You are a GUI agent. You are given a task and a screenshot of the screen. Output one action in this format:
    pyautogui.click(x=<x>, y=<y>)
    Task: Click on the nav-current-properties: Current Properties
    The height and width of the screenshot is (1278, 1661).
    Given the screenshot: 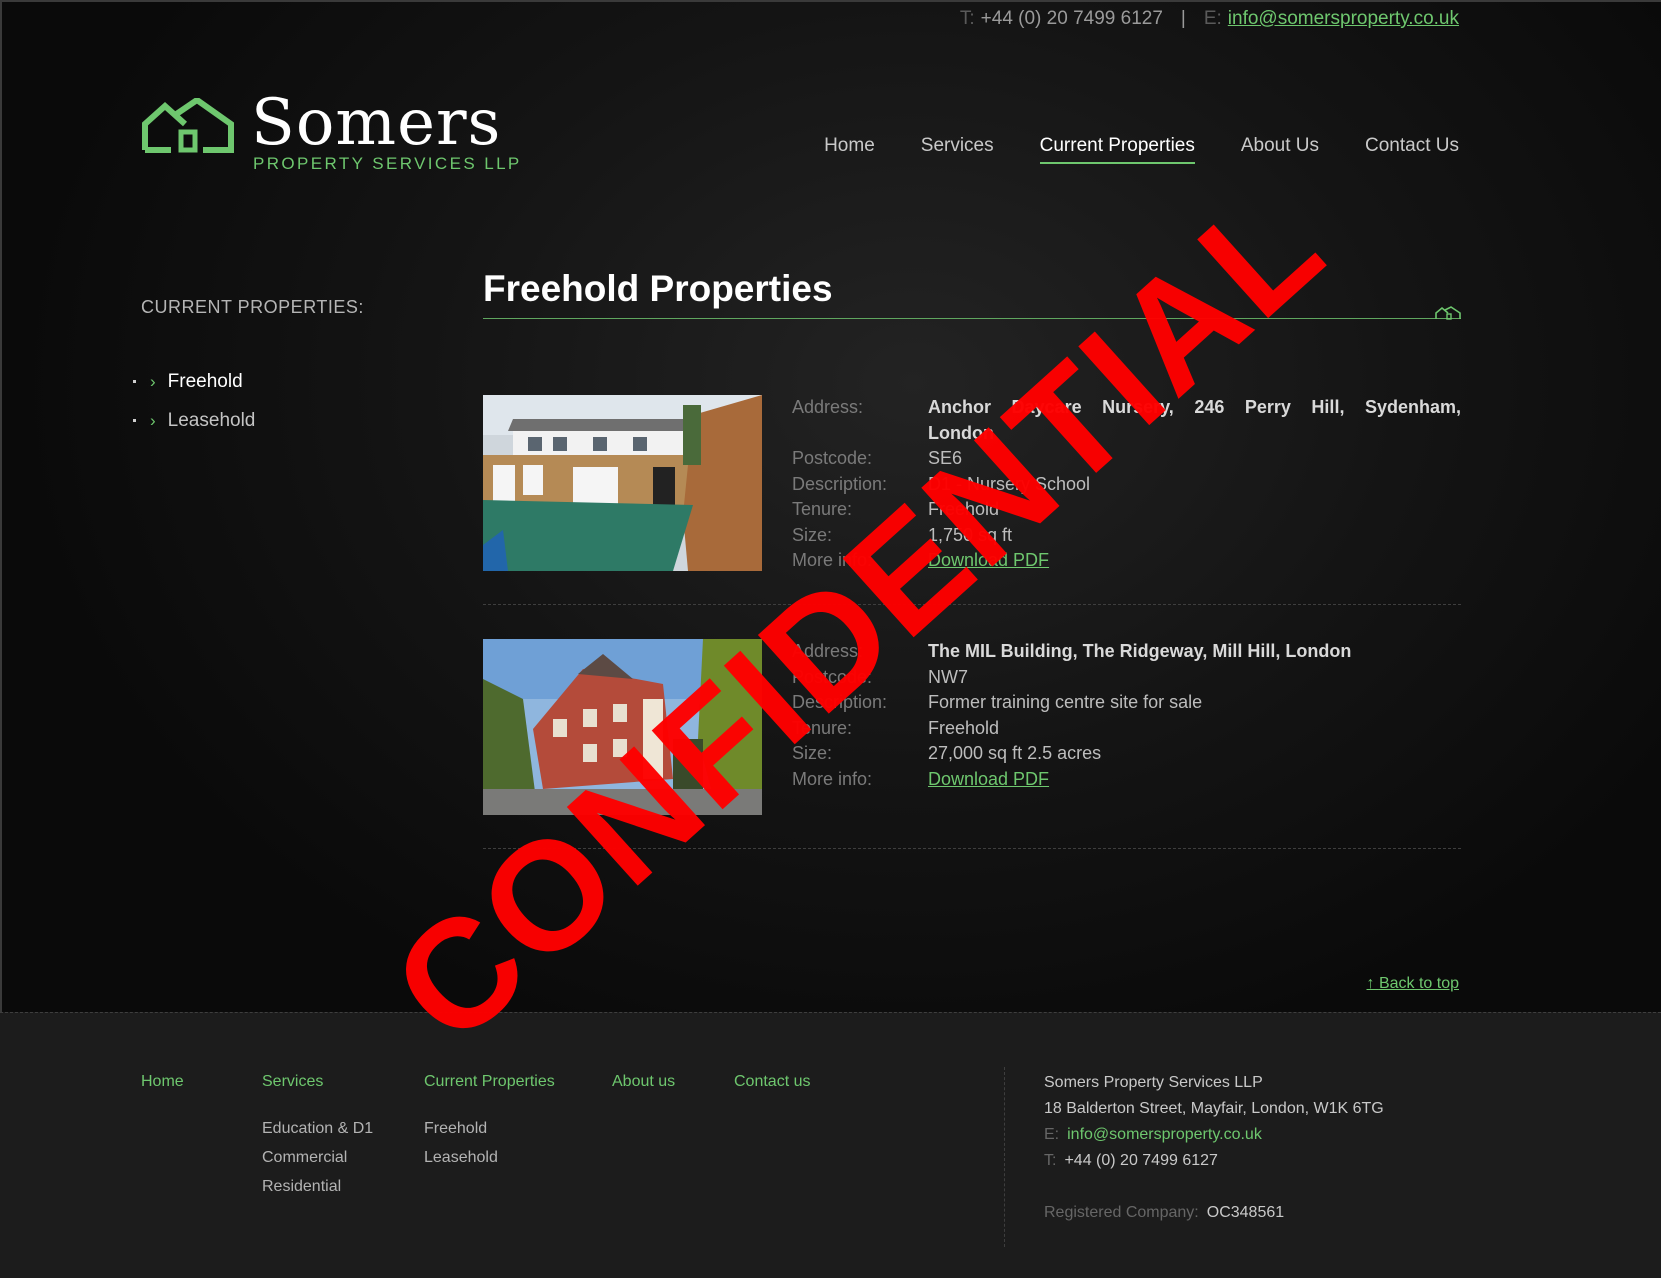 What is the action you would take?
    pyautogui.click(x=1117, y=149)
    